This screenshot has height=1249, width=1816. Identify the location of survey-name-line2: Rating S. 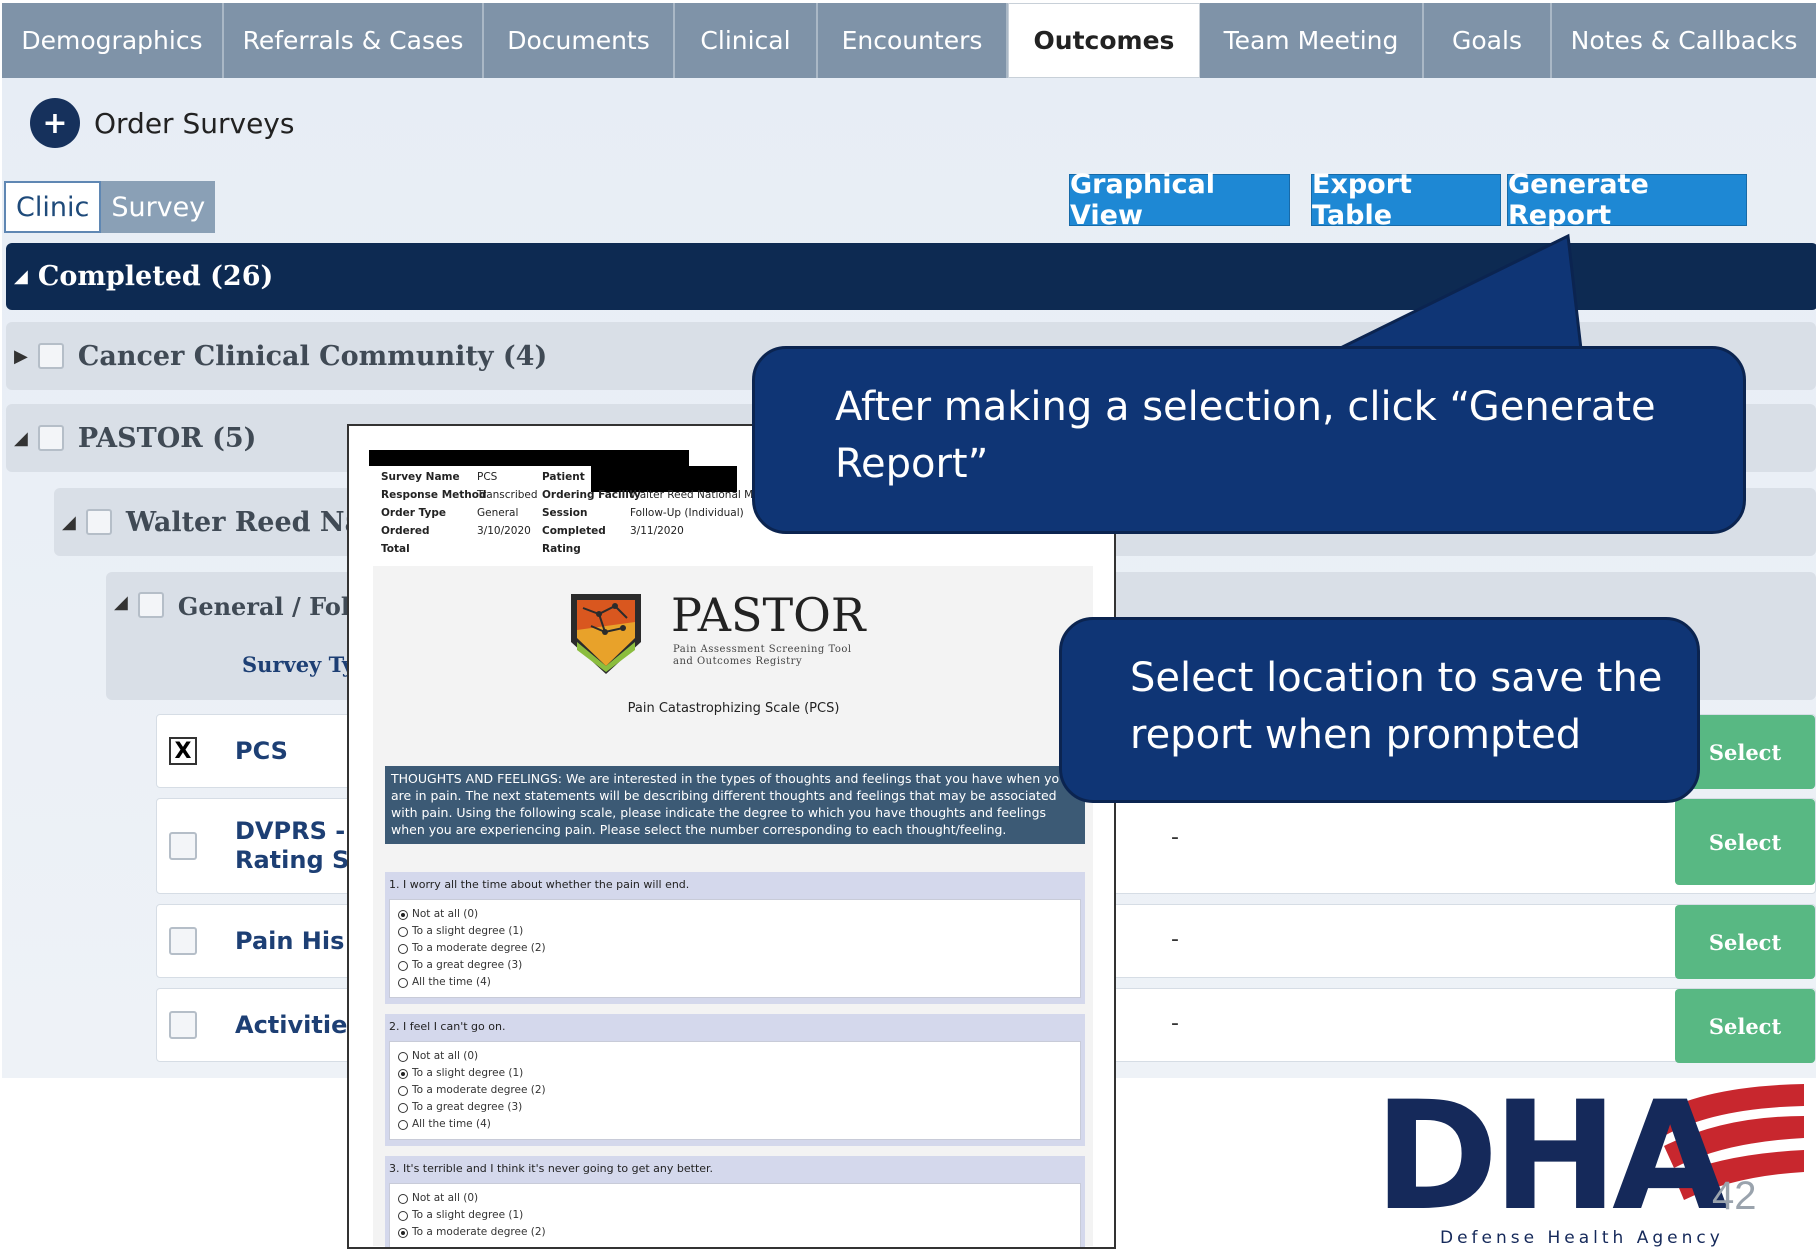
(292, 860).